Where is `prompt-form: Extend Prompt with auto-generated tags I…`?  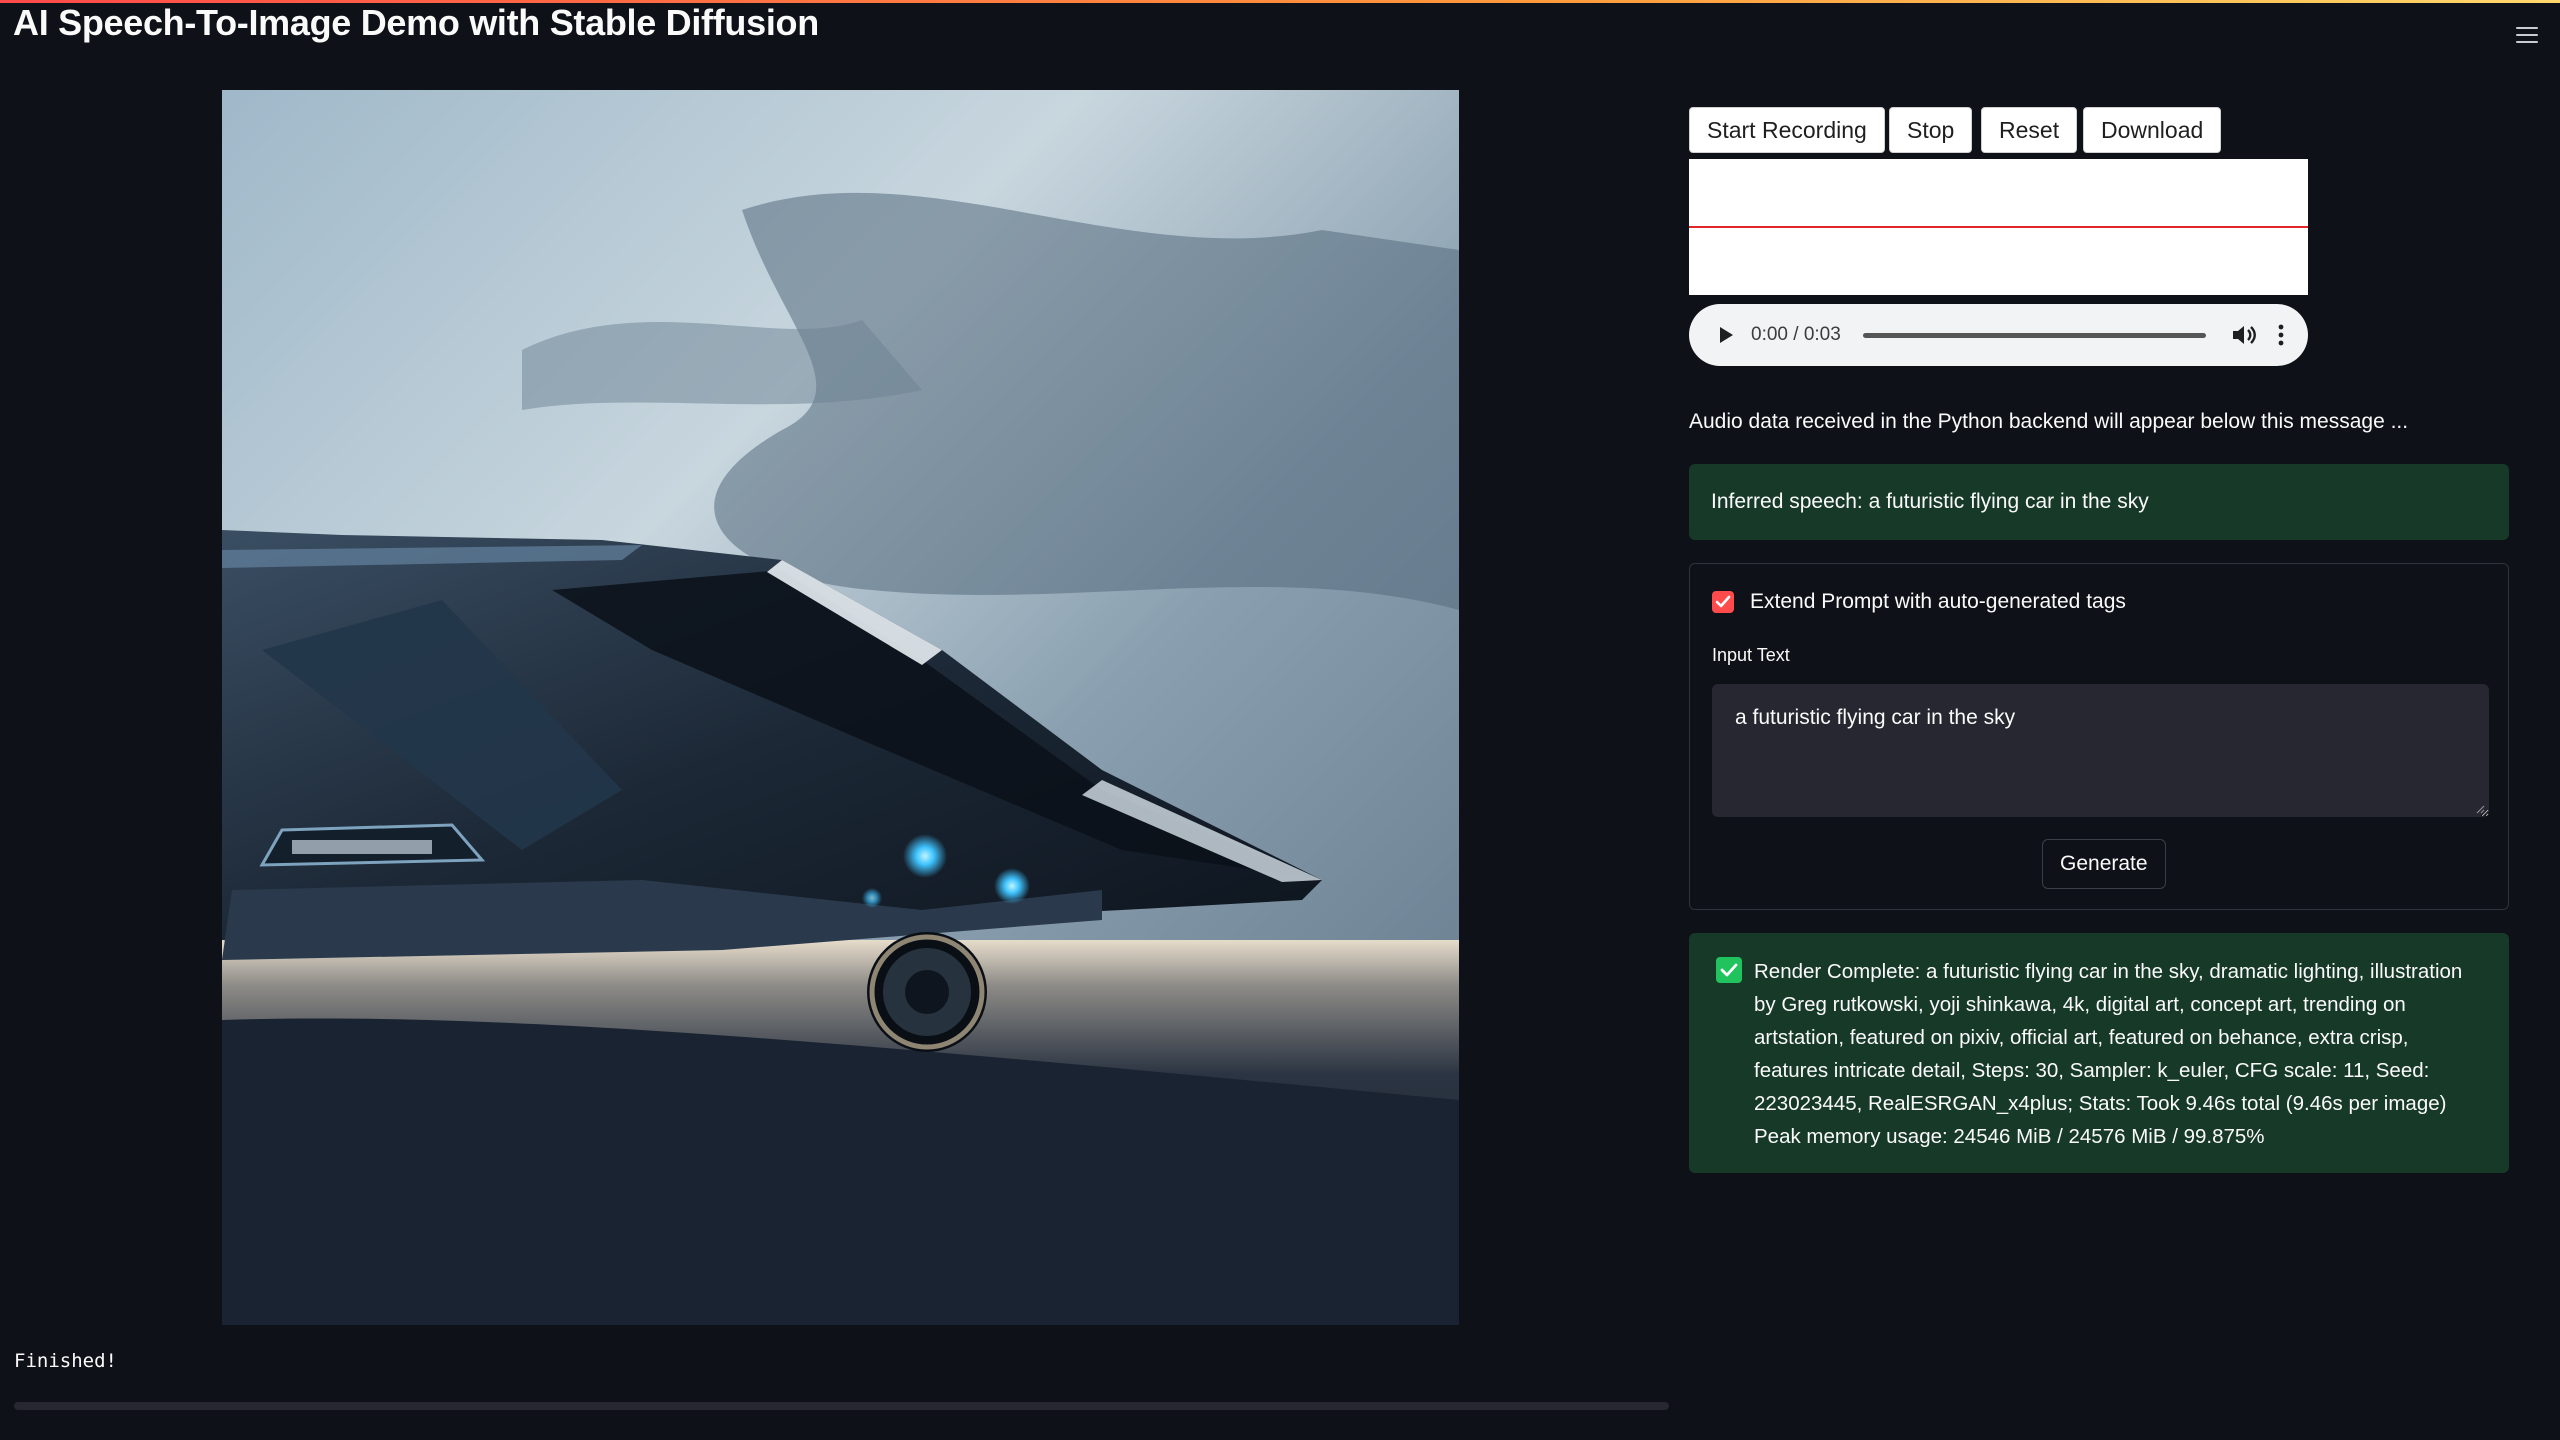 prompt-form: Extend Prompt with auto-generated tags I… is located at coordinates (2099, 736).